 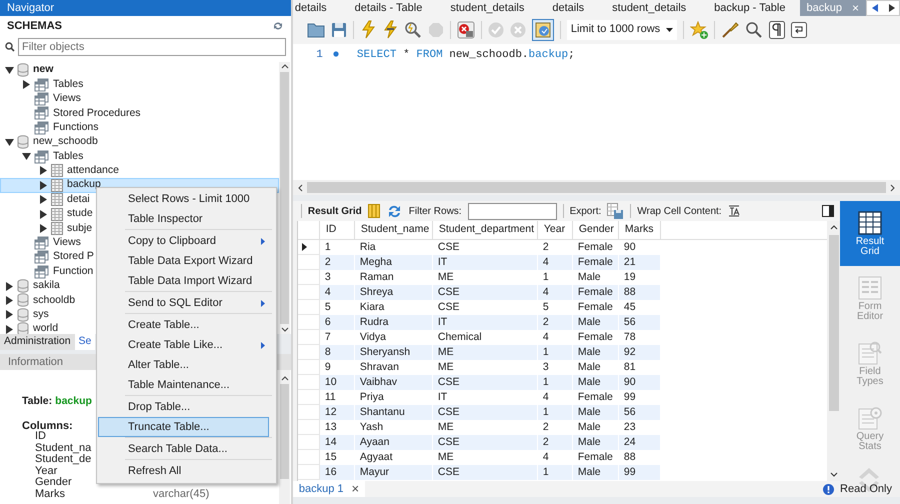 What do you see at coordinates (465, 29) in the screenshot?
I see `stop-on-error-icon` at bounding box center [465, 29].